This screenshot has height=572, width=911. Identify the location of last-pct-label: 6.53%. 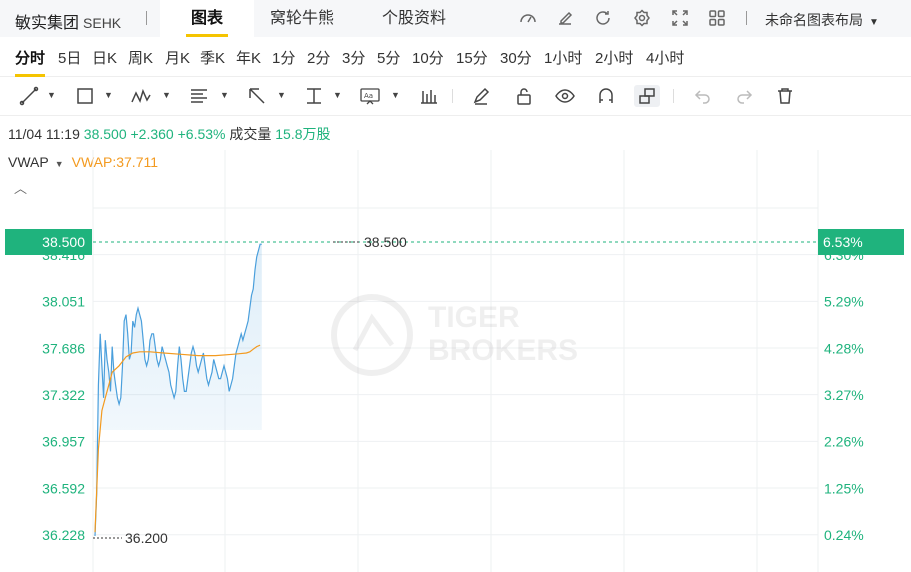
(843, 242).